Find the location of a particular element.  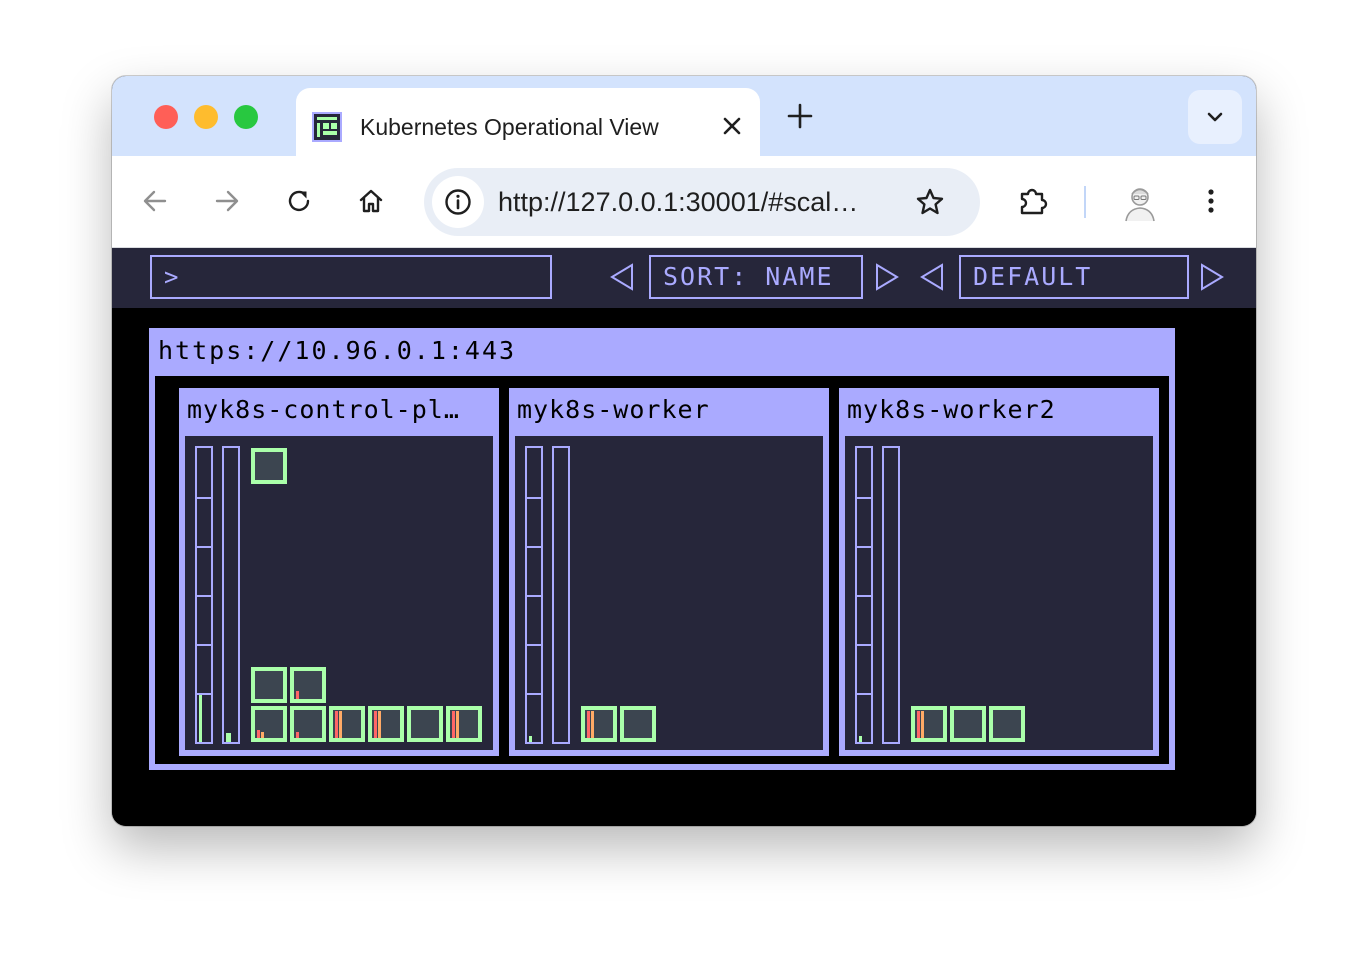

app-top-bar: > SORT: NAME DEFAULT is located at coordinates (684, 278).